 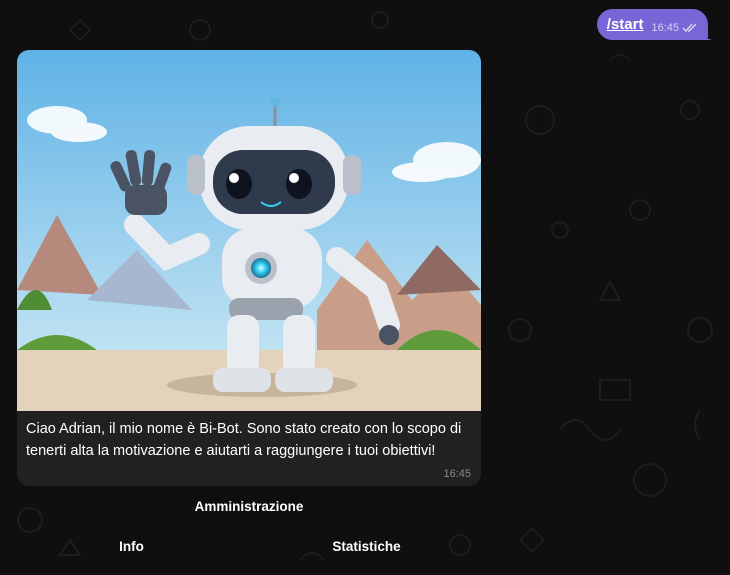 I want to click on incoming-message-time: 16:45, so click(x=457, y=474).